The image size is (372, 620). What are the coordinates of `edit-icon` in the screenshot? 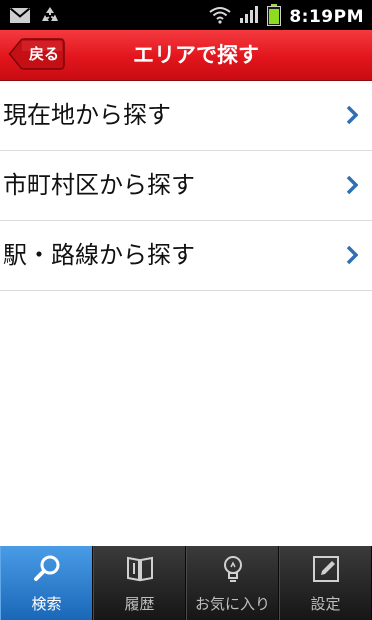 It's located at (325, 569).